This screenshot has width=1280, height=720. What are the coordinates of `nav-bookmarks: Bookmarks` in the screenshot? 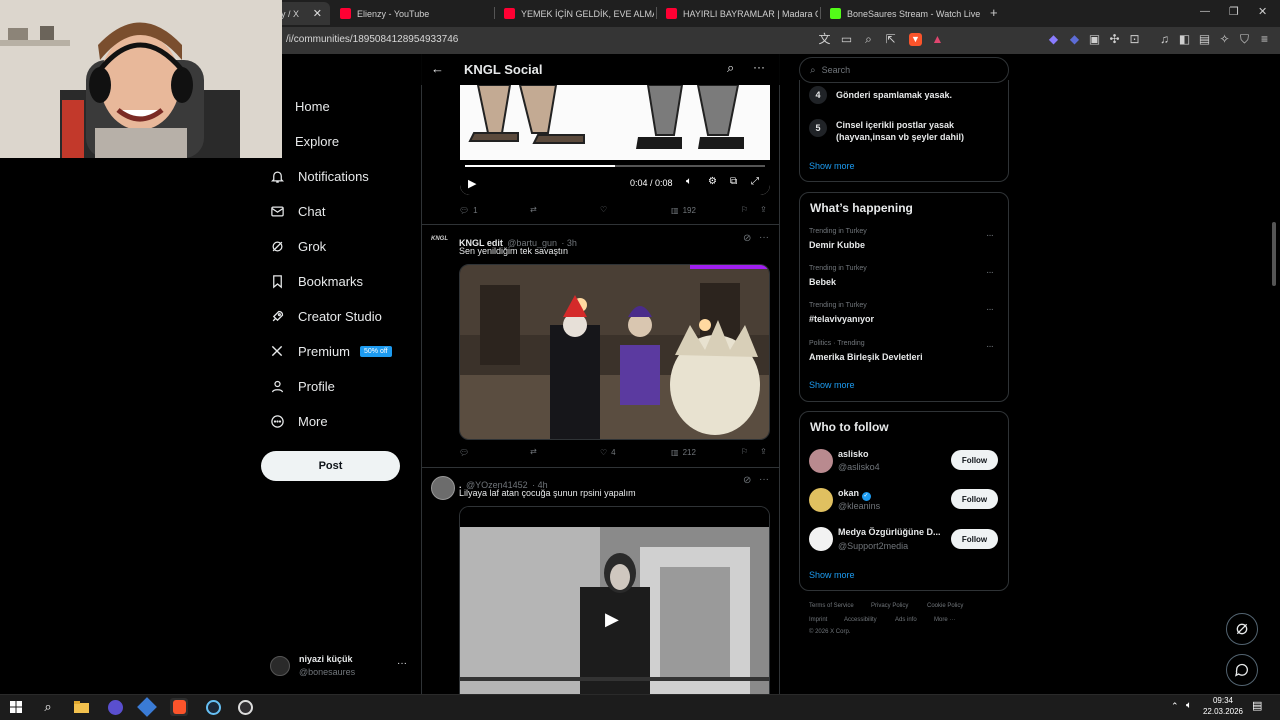 It's located at (348, 281).